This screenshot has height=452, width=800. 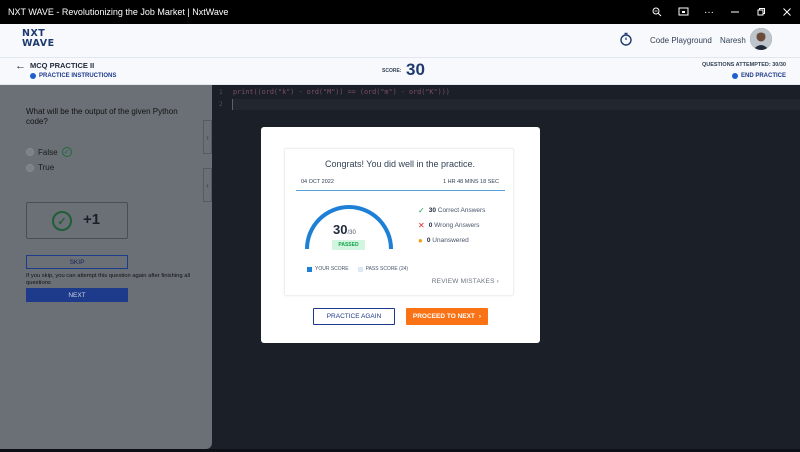 What do you see at coordinates (432, 210) in the screenshot?
I see `correct-count: 30` at bounding box center [432, 210].